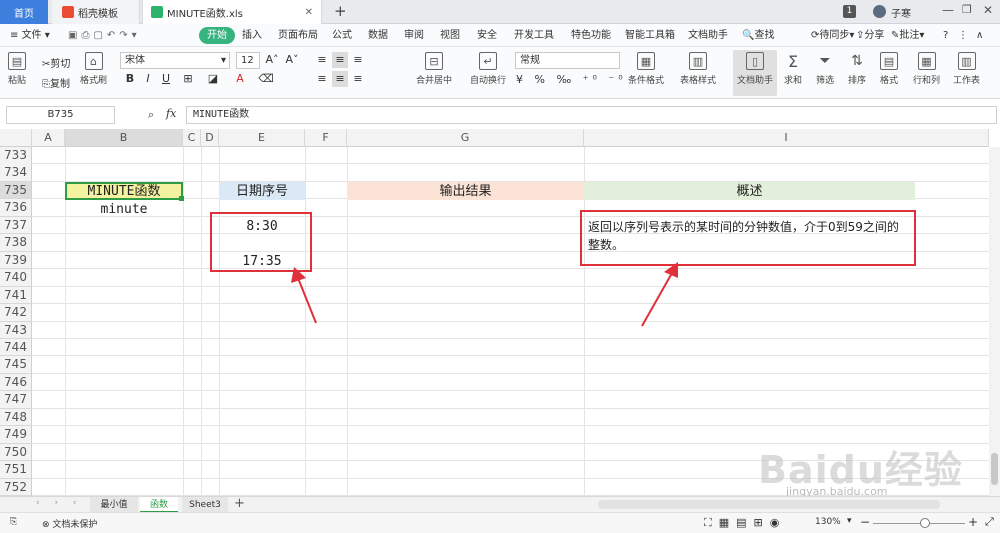 The height and width of the screenshot is (533, 1000). I want to click on sheet-tab-min: 最小值, so click(114, 505).